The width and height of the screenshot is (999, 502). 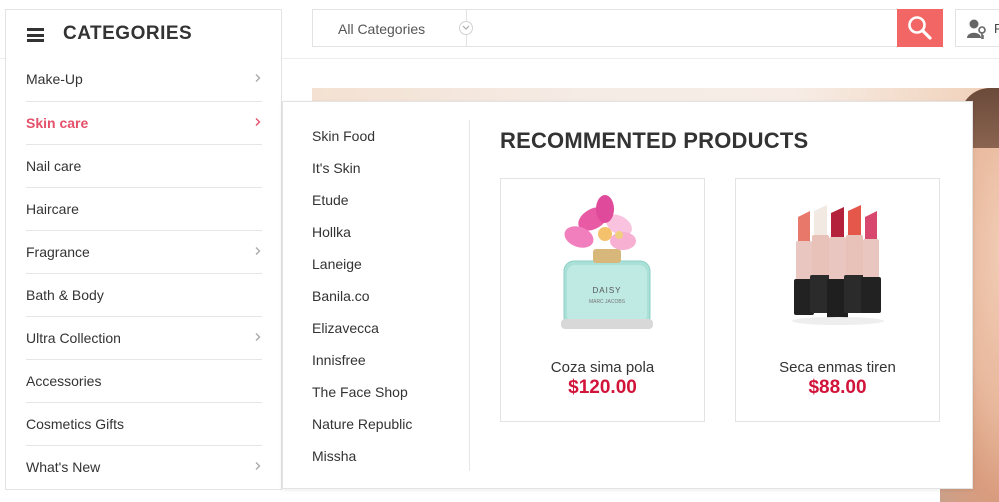 I want to click on product-card: Seca enmas tiren $88.00, so click(x=837, y=300).